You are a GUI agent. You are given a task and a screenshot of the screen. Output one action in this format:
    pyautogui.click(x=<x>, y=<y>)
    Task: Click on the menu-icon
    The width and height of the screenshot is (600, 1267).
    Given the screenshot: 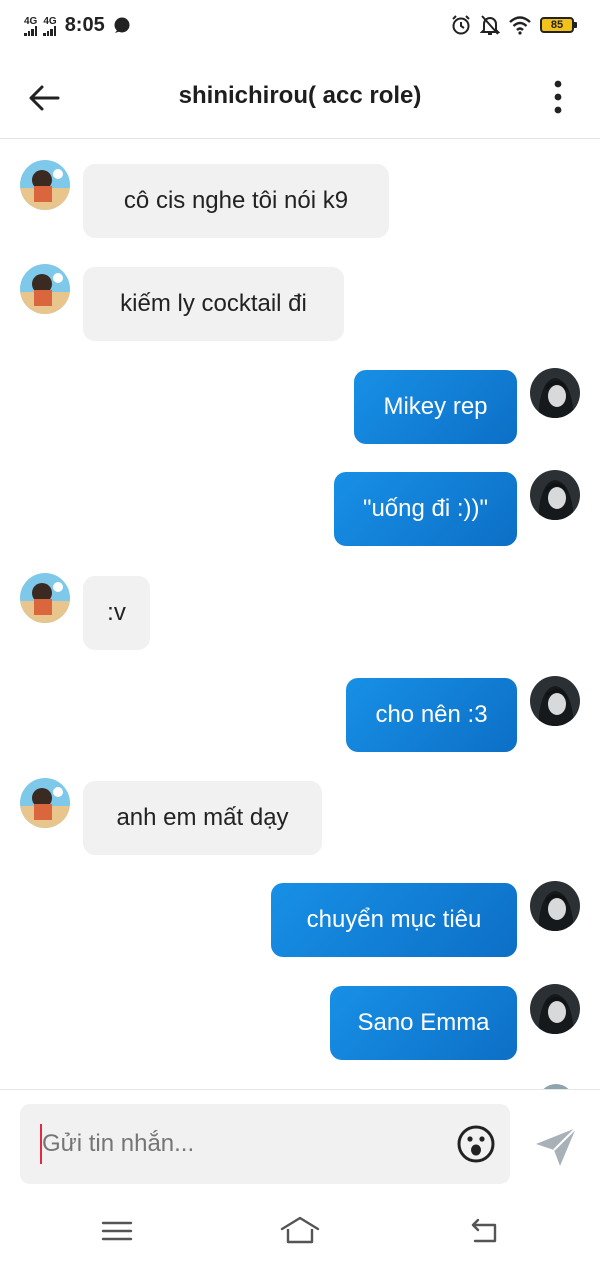 What is the action you would take?
    pyautogui.click(x=117, y=1231)
    